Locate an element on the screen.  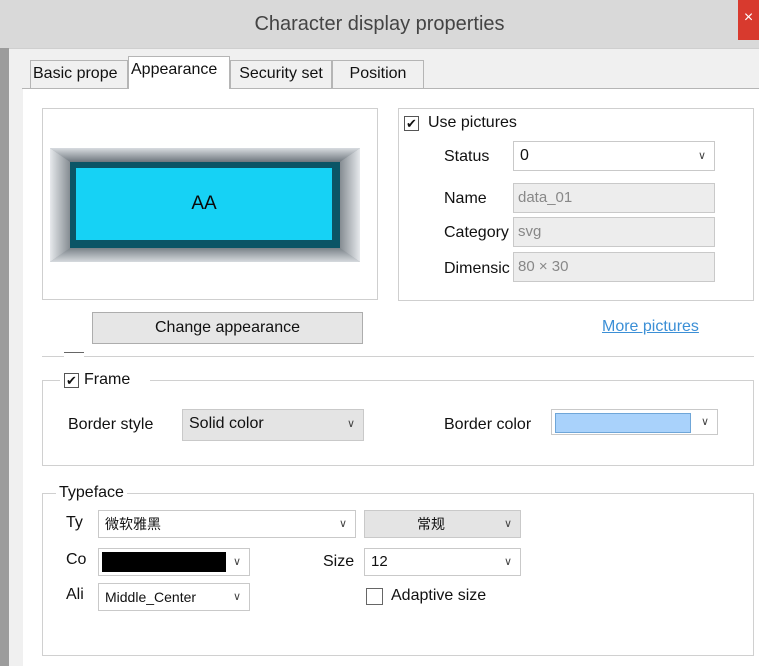
border-style-label: Border style is located at coordinates (111, 424).